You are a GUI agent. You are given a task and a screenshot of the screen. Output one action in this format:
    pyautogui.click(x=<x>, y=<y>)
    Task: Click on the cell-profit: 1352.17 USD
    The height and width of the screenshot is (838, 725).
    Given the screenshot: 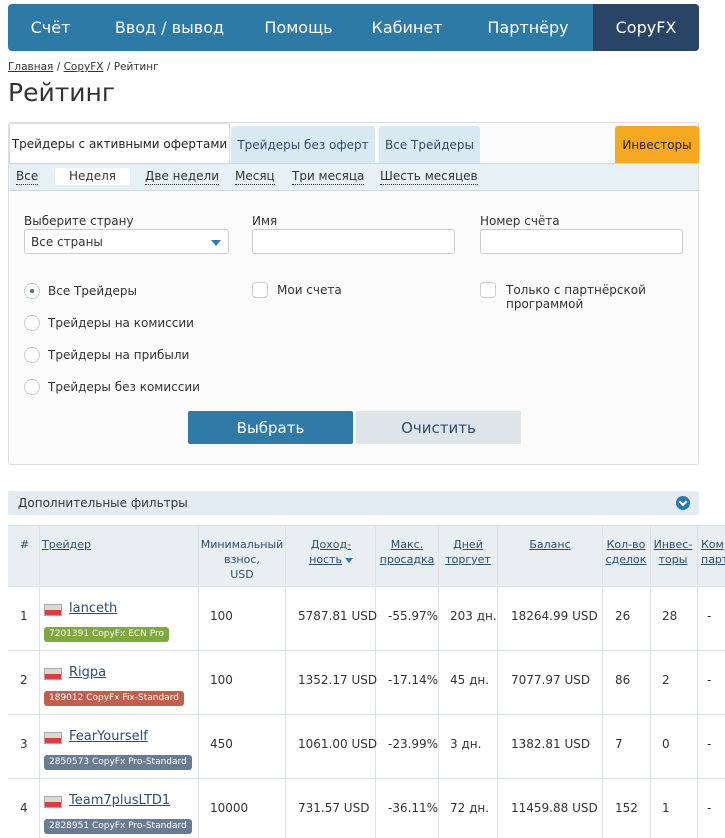 What is the action you would take?
    pyautogui.click(x=338, y=680)
    